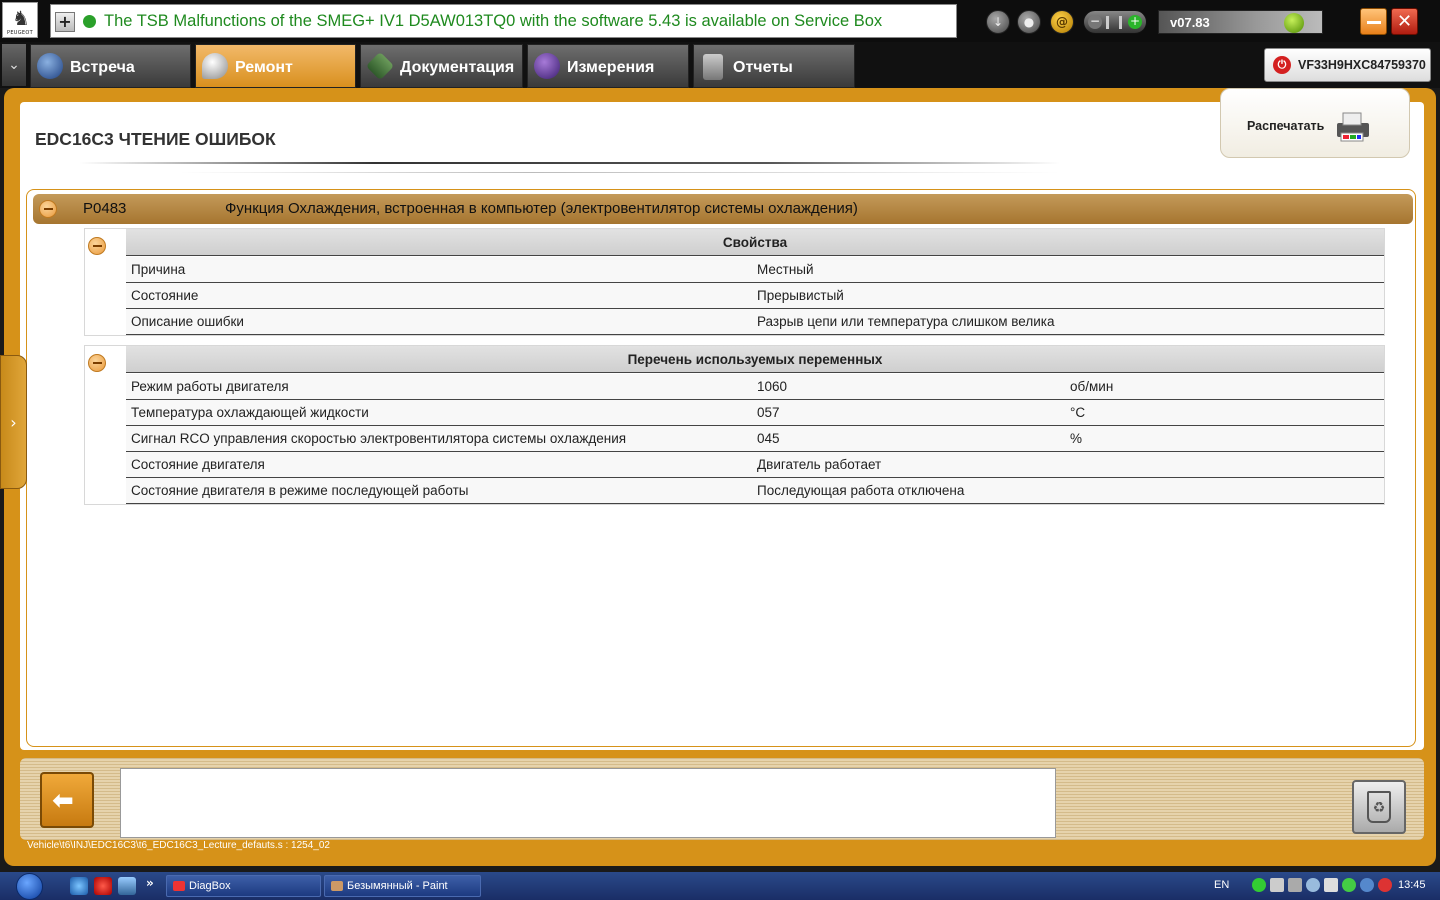 The image size is (1440, 900). Describe the element at coordinates (1367, 885) in the screenshot. I see `help-icon` at that location.